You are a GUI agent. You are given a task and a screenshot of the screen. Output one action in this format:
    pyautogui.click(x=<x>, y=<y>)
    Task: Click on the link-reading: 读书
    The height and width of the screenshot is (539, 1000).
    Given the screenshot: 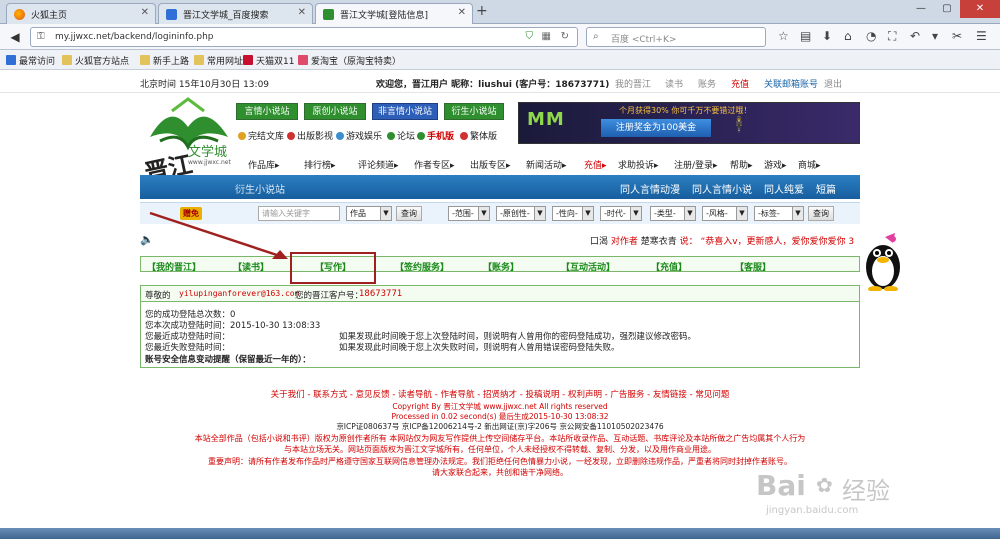 What is the action you would take?
    pyautogui.click(x=674, y=83)
    